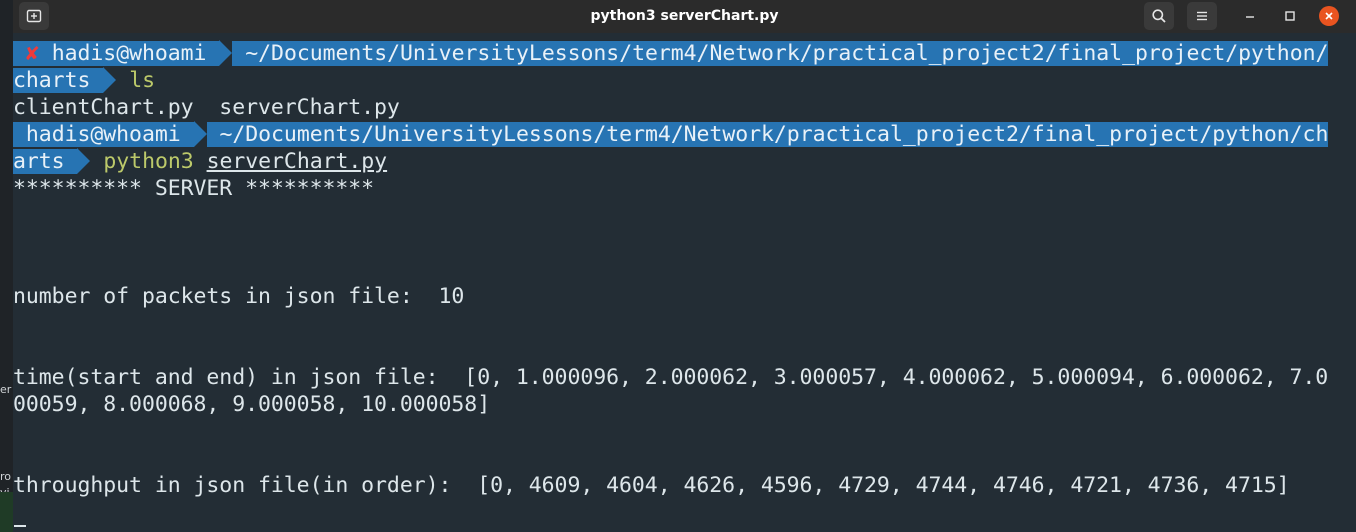 This screenshot has height=532, width=1356. I want to click on new-tab-button, so click(34, 16).